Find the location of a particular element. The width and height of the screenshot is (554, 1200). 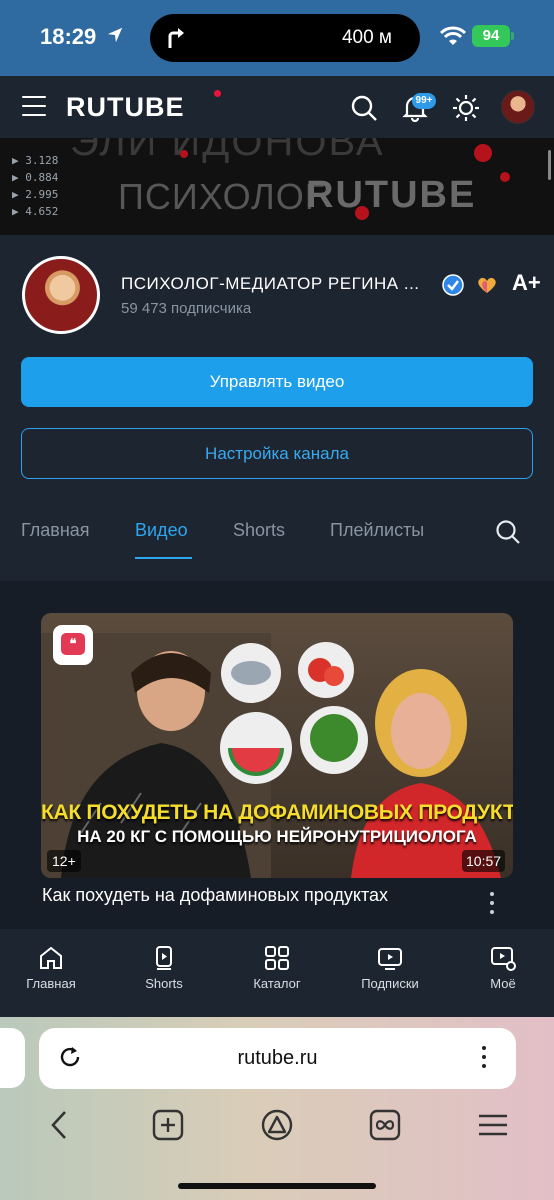

thumbnail-title-line2: НА 20 КГ С ПОМОЩЬЮ НЕЙРОНУТРИЦИОЛОГА is located at coordinates (277, 836).